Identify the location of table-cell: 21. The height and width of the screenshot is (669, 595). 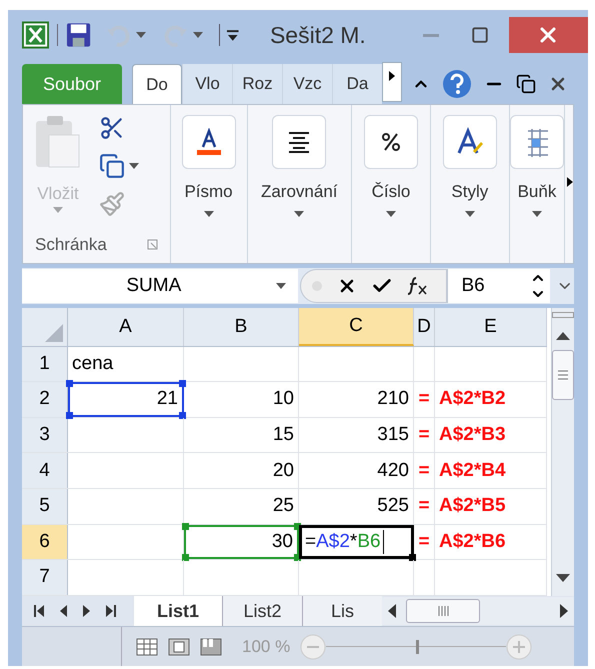
(126, 399).